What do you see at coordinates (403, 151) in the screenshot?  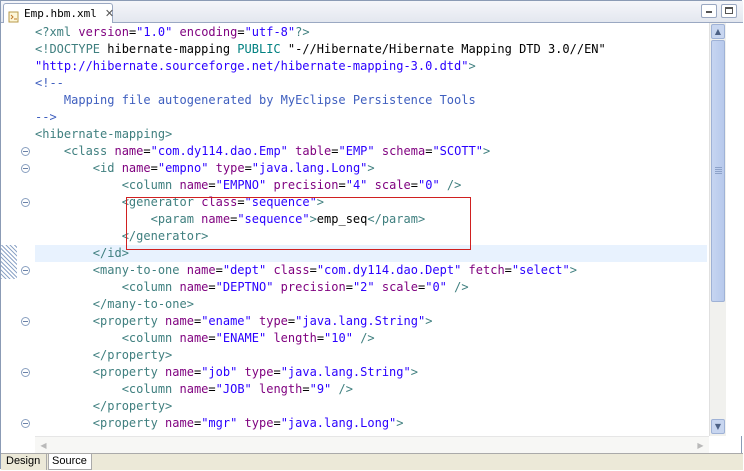 I see `code-token: schema` at bounding box center [403, 151].